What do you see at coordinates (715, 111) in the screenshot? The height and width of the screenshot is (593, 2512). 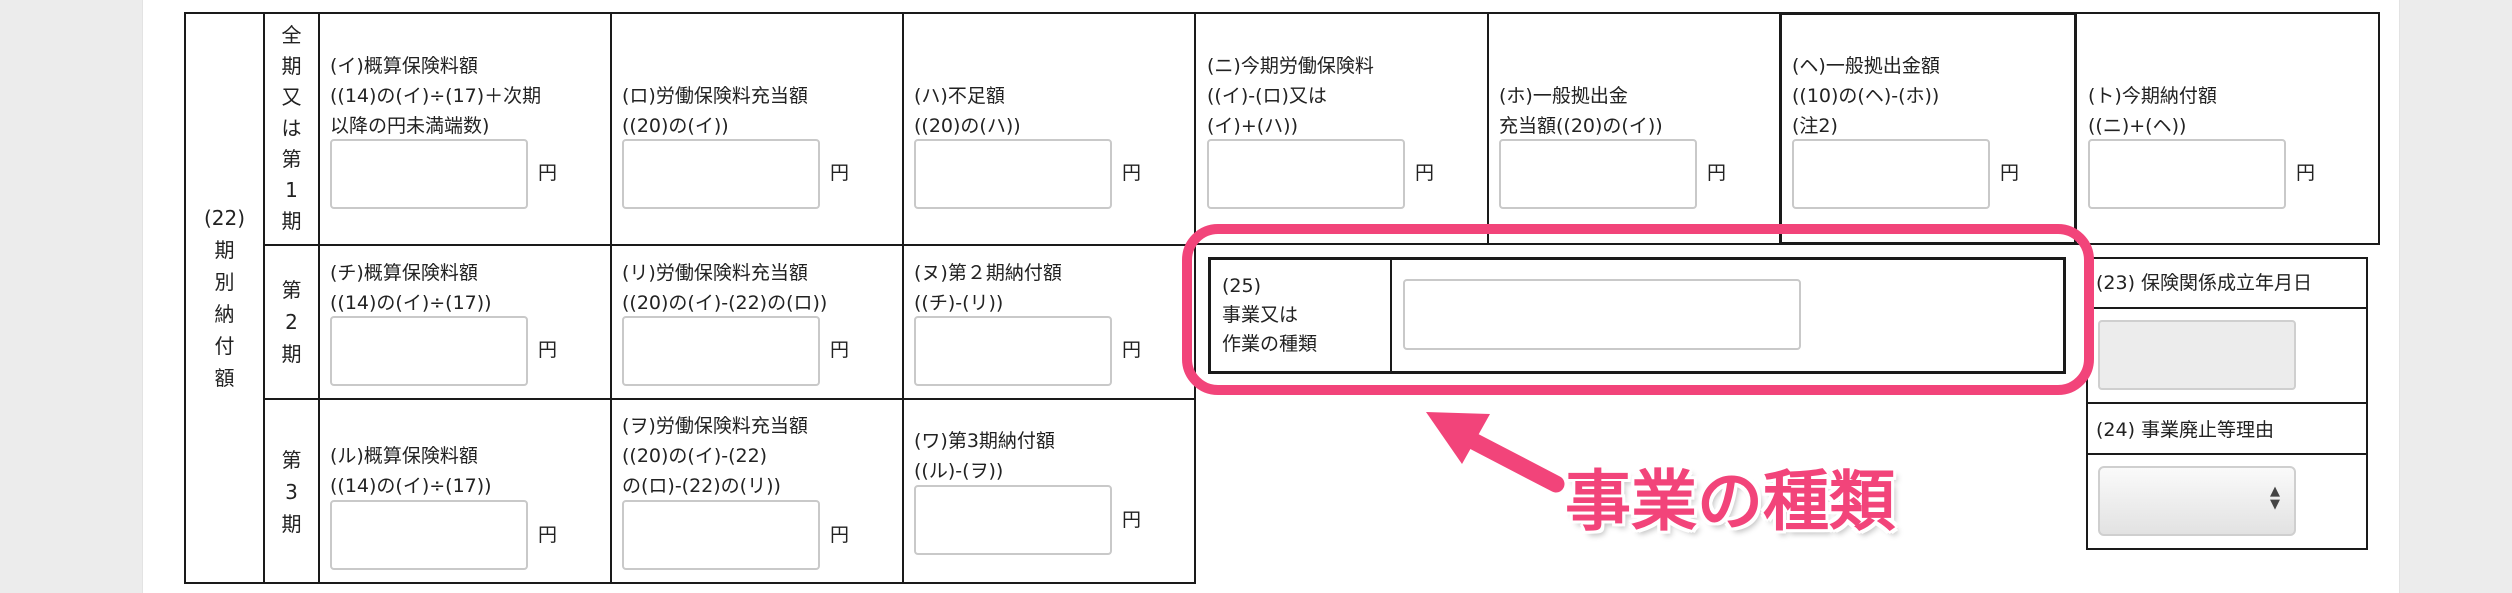 I see `label-ro: (ロ)労働保険料充当額 ((20)の(イ))` at bounding box center [715, 111].